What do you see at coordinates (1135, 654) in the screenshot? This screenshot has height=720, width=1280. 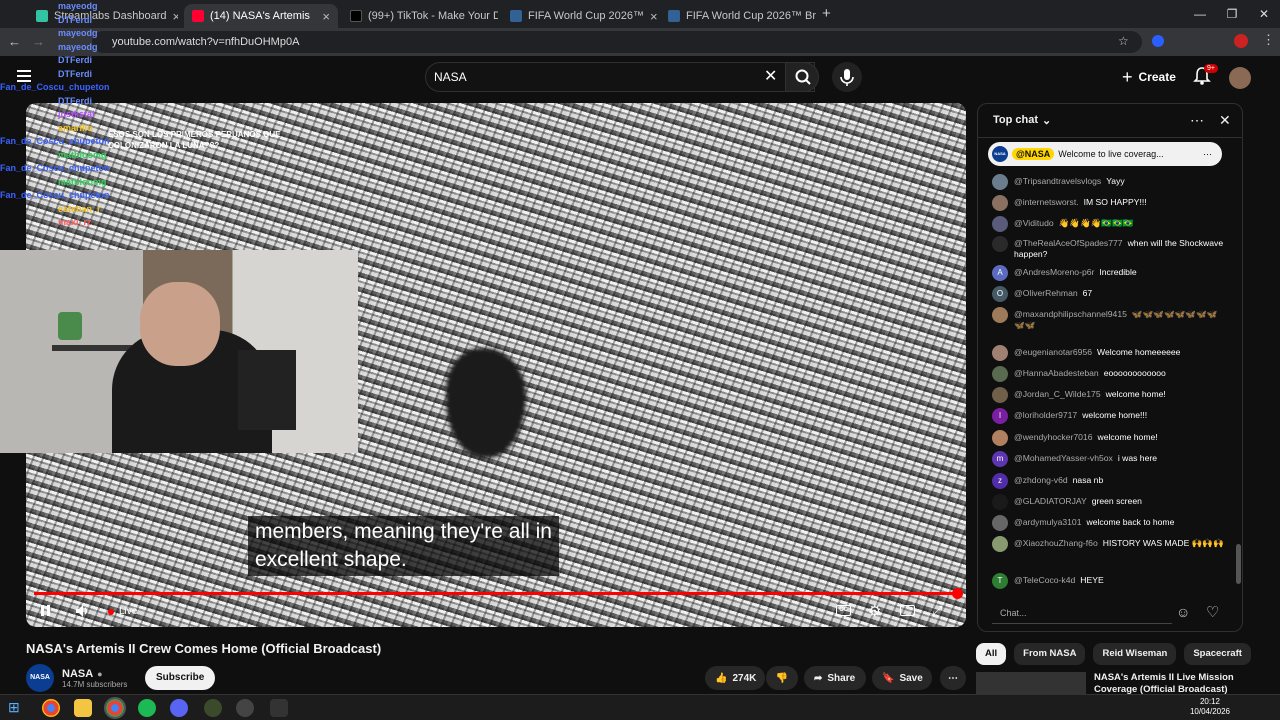 I see `chip-reid-wiseman: Reid Wiseman` at bounding box center [1135, 654].